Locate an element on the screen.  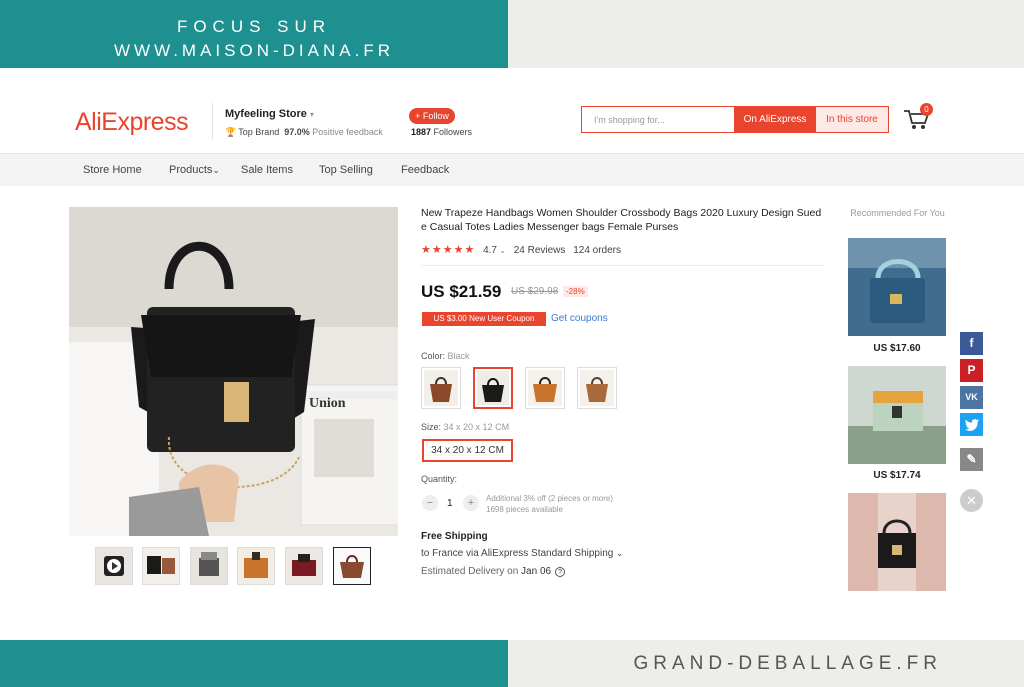
thumbnail-video is located at coordinates (114, 566).